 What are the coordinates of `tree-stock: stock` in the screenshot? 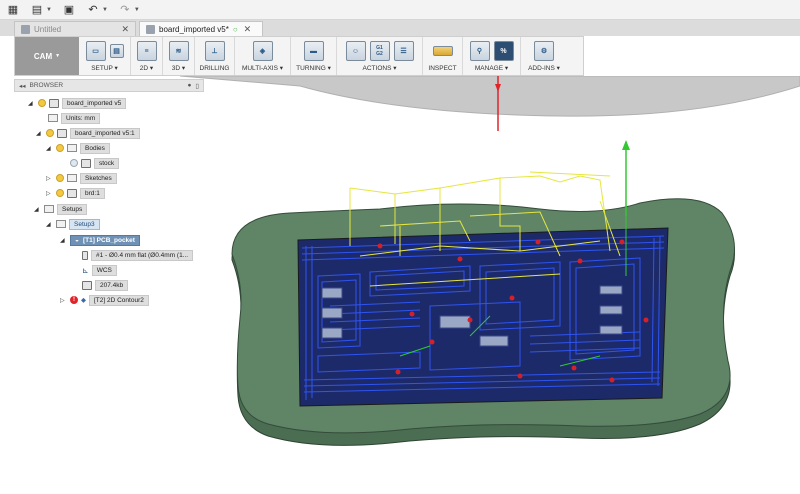 It's located at (95, 163).